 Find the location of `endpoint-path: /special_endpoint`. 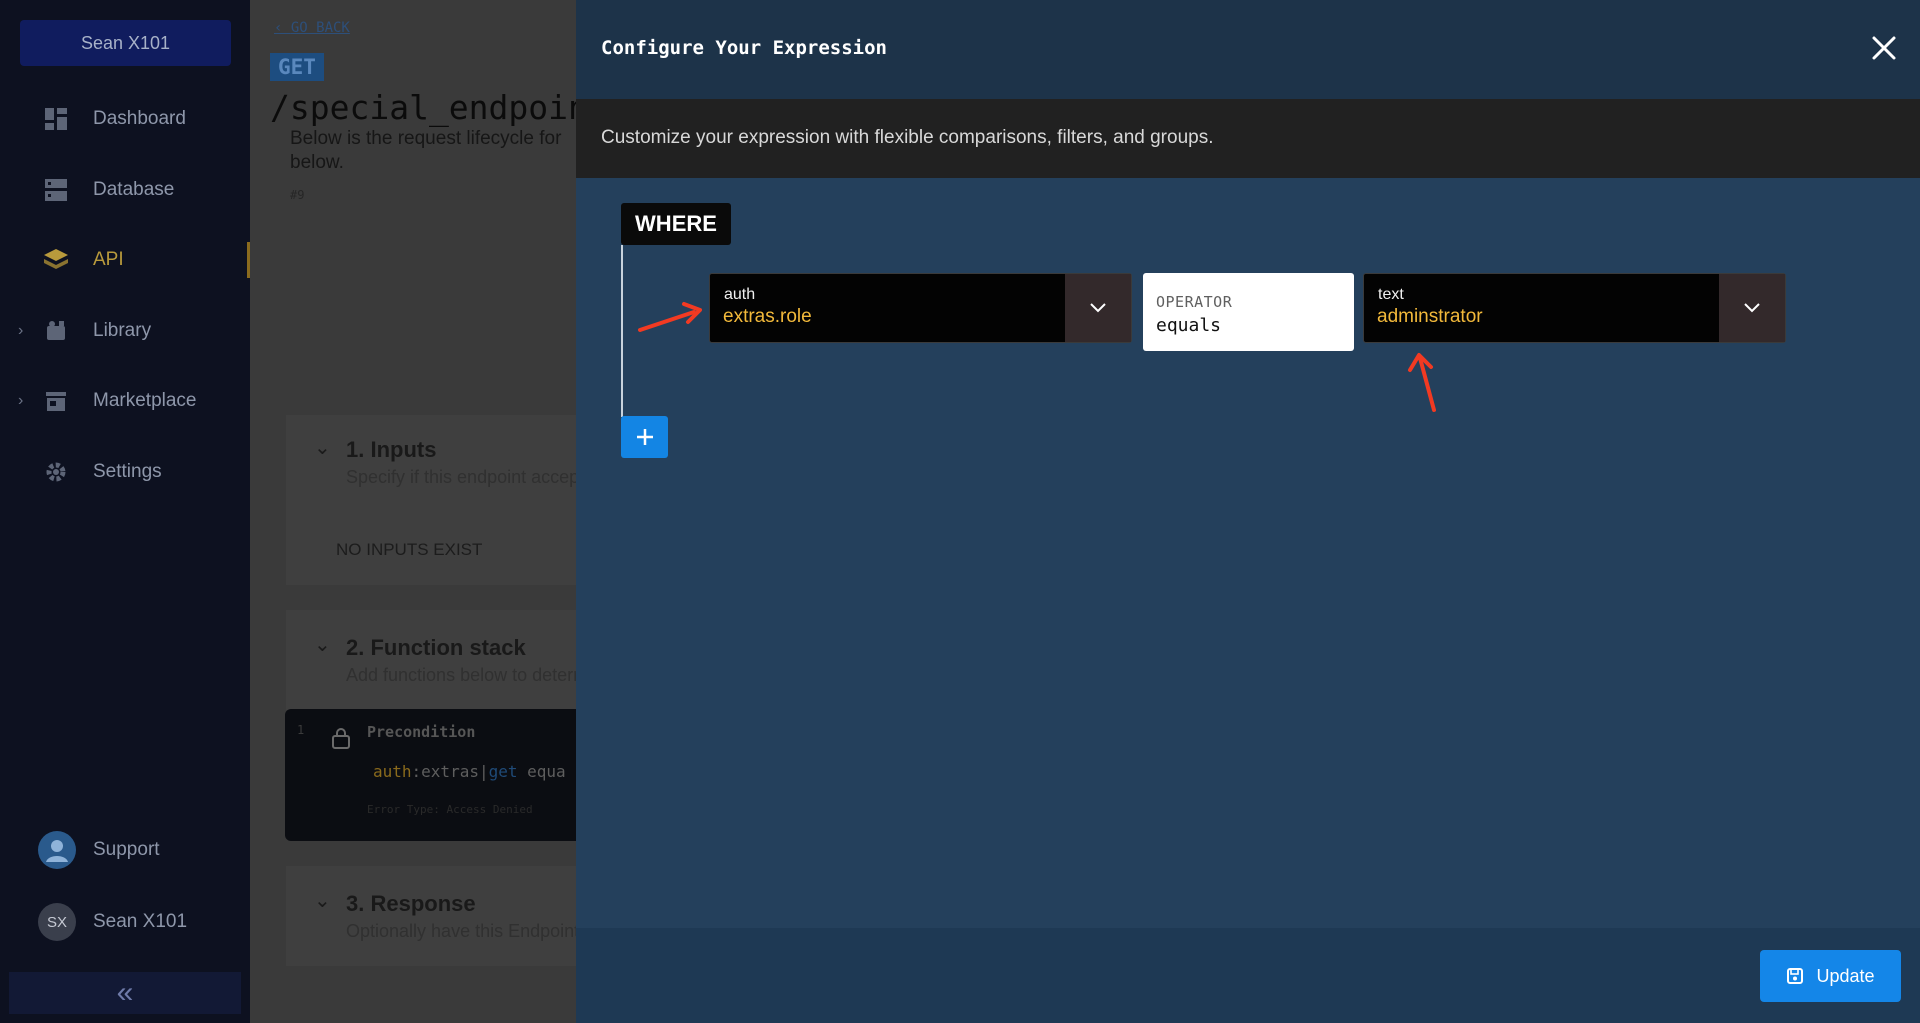

endpoint-path: /special_endpoint is located at coordinates (439, 107).